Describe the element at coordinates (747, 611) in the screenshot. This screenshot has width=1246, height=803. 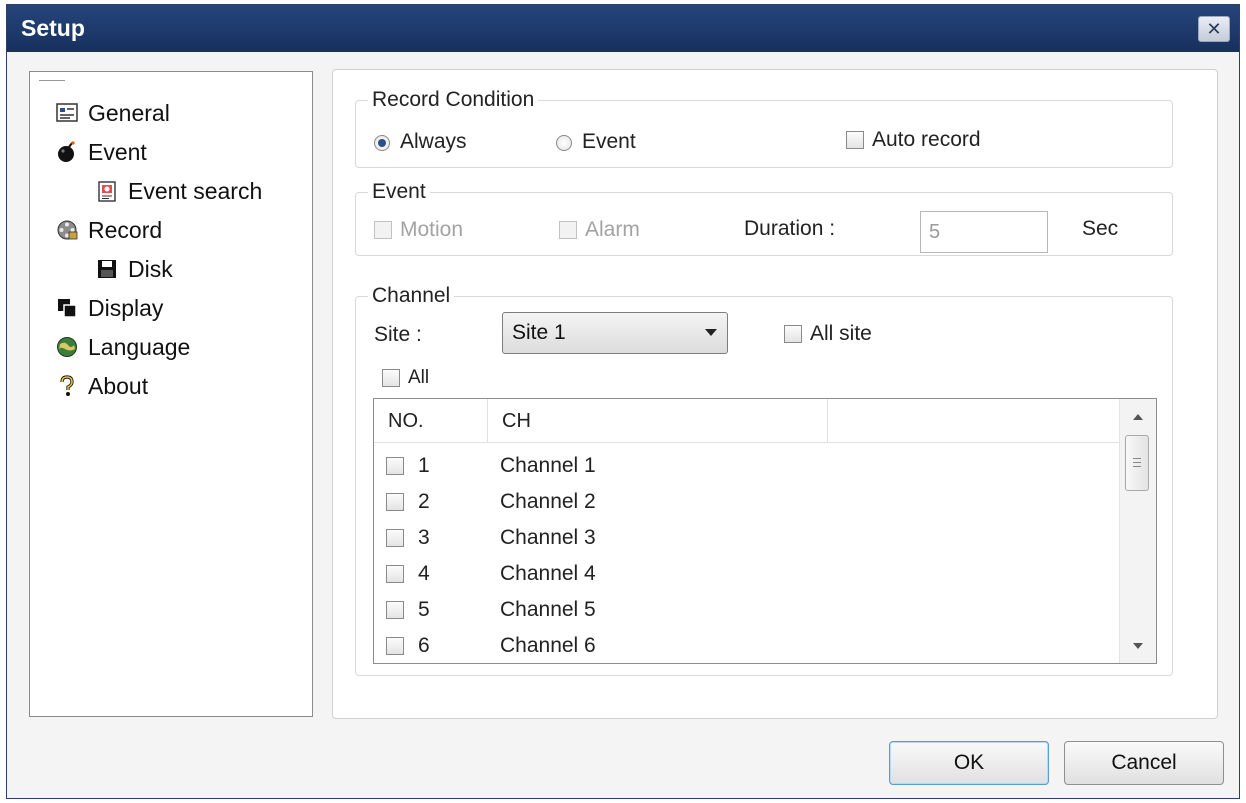
I see `table-row: 5 Channel 5` at that location.